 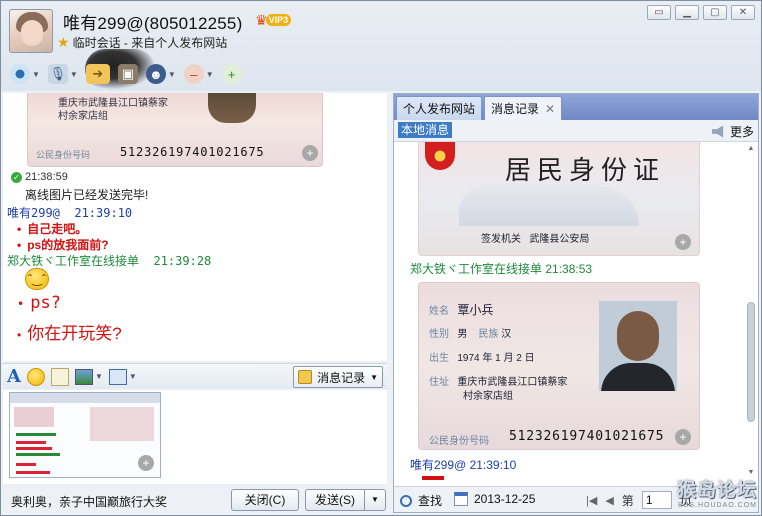 What do you see at coordinates (83, 376) in the screenshot?
I see `image-icon` at bounding box center [83, 376].